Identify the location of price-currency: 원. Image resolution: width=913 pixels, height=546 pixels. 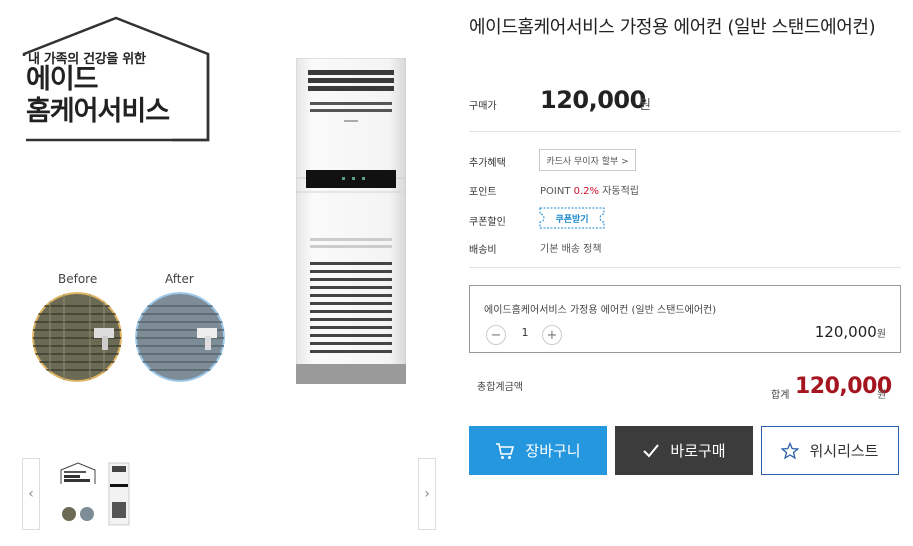
(645, 105).